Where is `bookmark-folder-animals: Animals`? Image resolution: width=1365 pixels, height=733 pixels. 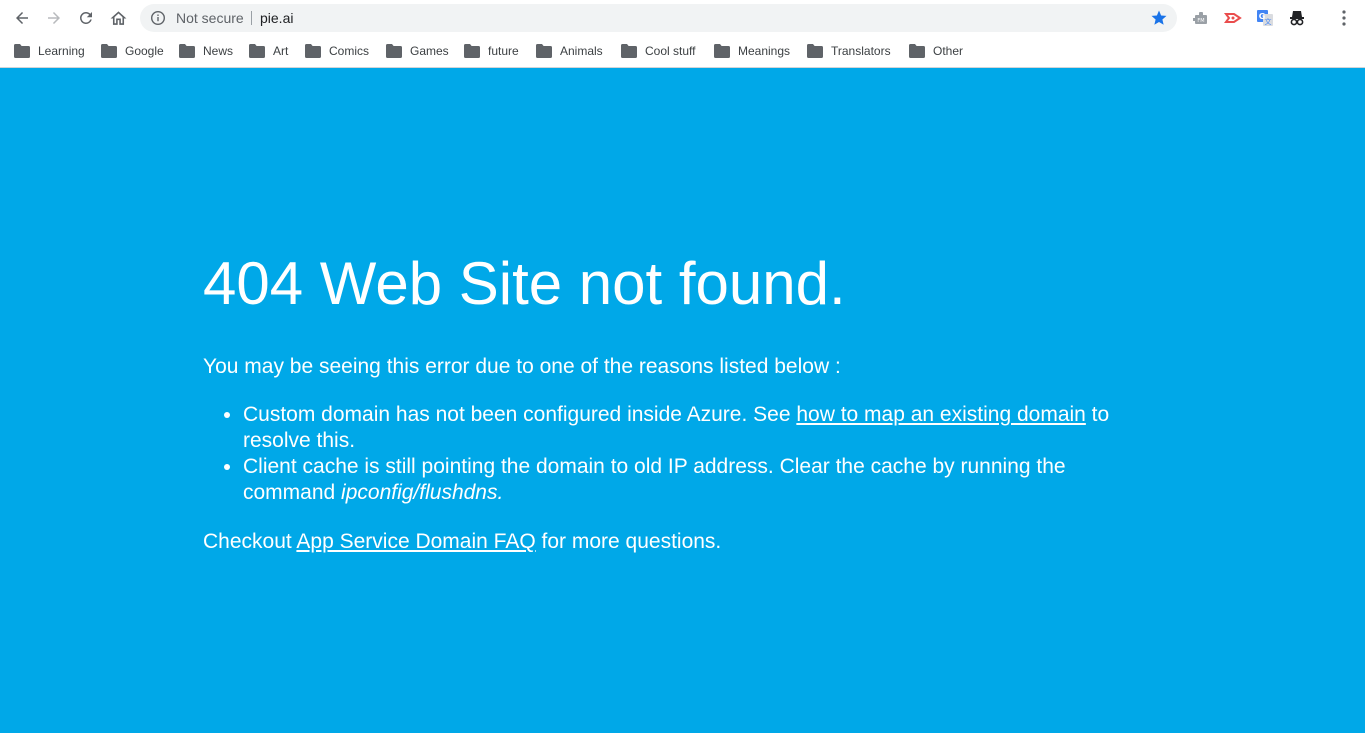
bookmark-folder-animals: Animals is located at coordinates (569, 51).